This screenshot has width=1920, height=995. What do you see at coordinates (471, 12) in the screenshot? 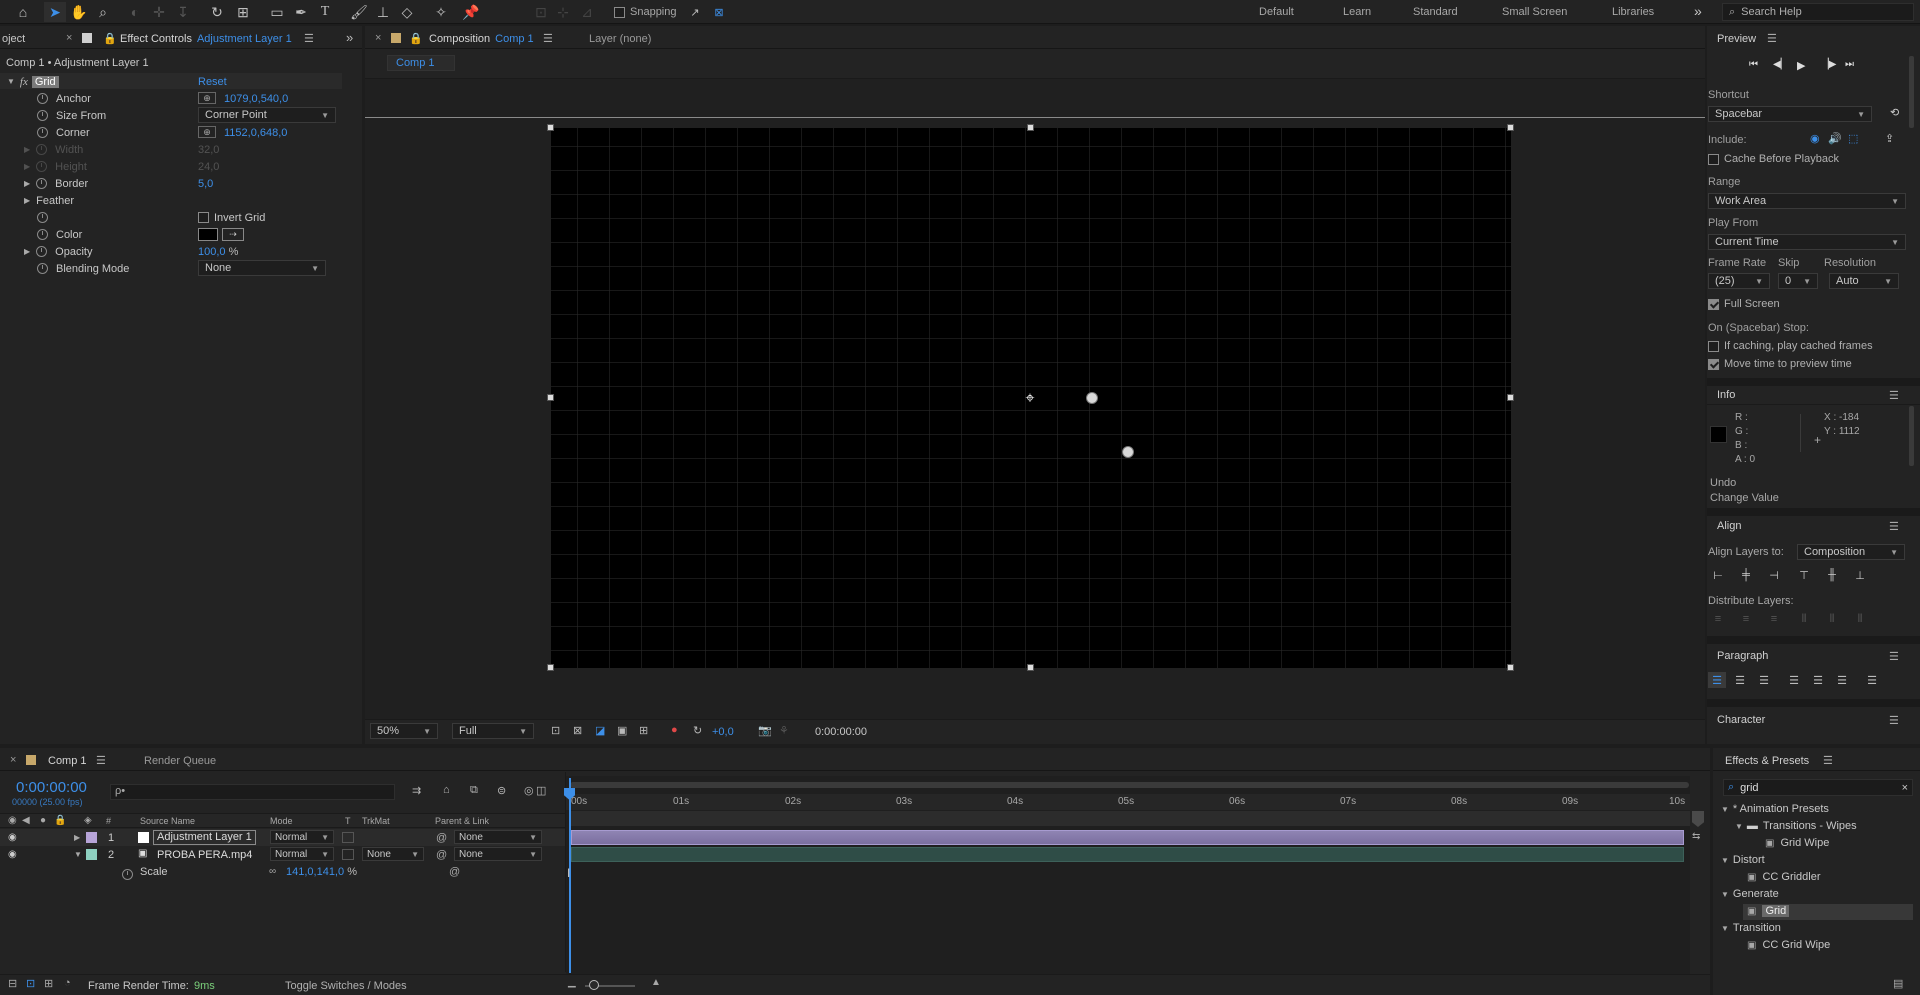
I see `puppet-pin-icon: 📌` at bounding box center [471, 12].